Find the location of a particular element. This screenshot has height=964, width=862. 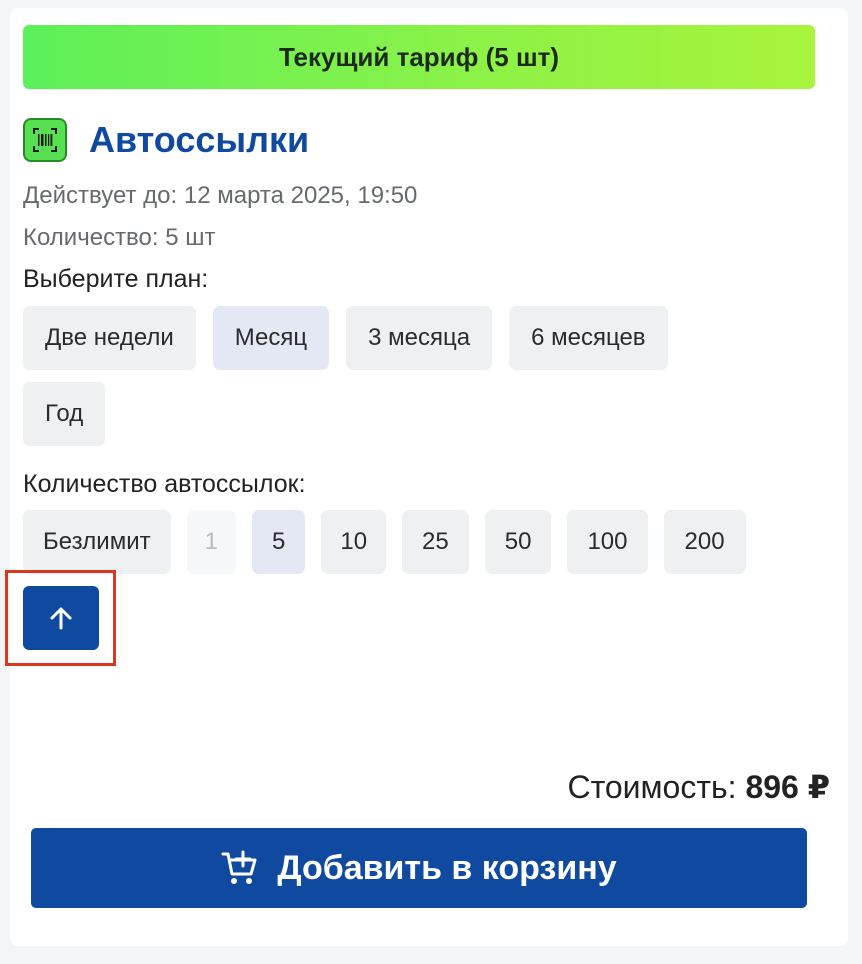

valid-until-text: Действует до: 12 марта 2025, 19:50 is located at coordinates (220, 195).